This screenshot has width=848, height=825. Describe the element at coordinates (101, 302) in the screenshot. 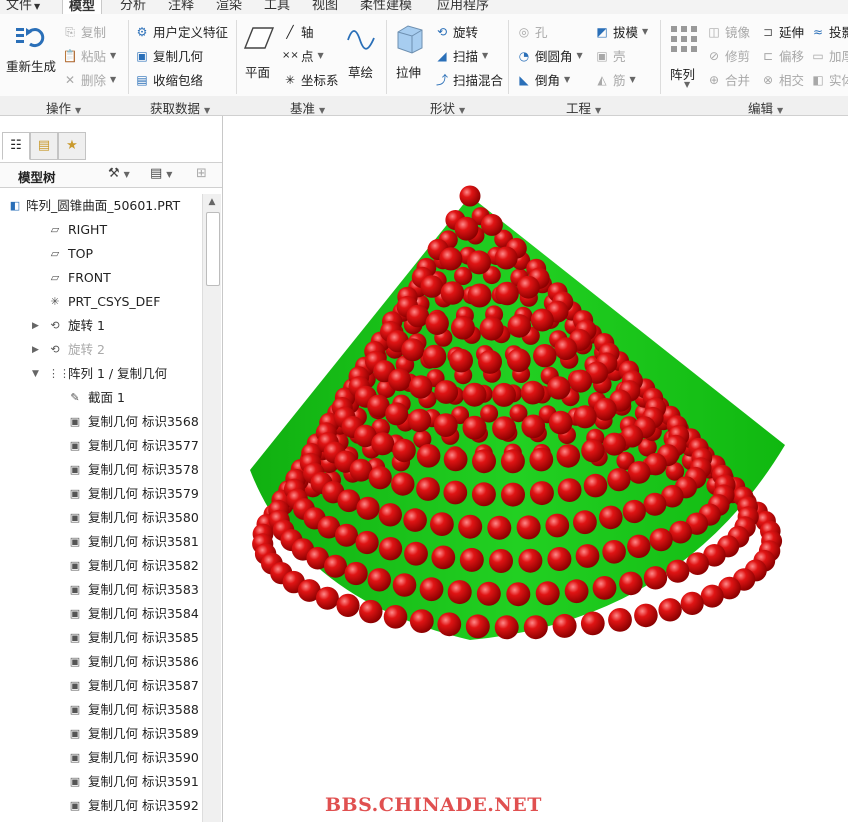

I see `tree-item: ✳ PRT_CSYS_DEF` at that location.